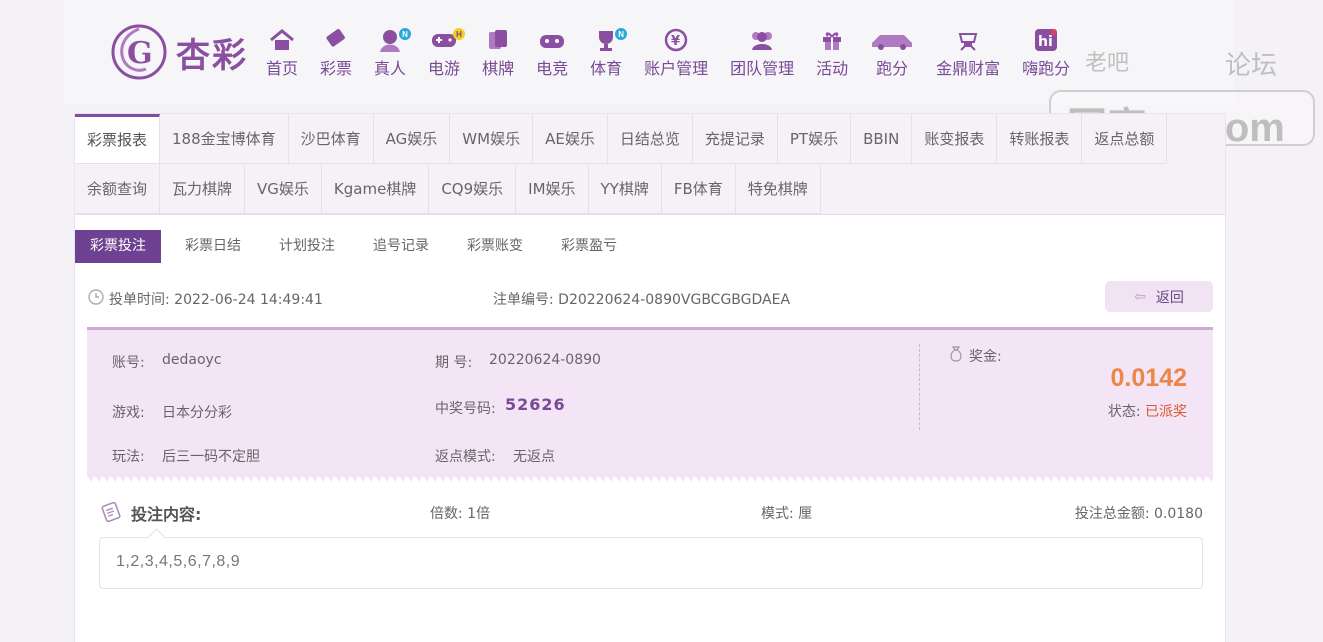 Image resolution: width=1323 pixels, height=642 pixels. I want to click on logo-letter: G, so click(140, 53).